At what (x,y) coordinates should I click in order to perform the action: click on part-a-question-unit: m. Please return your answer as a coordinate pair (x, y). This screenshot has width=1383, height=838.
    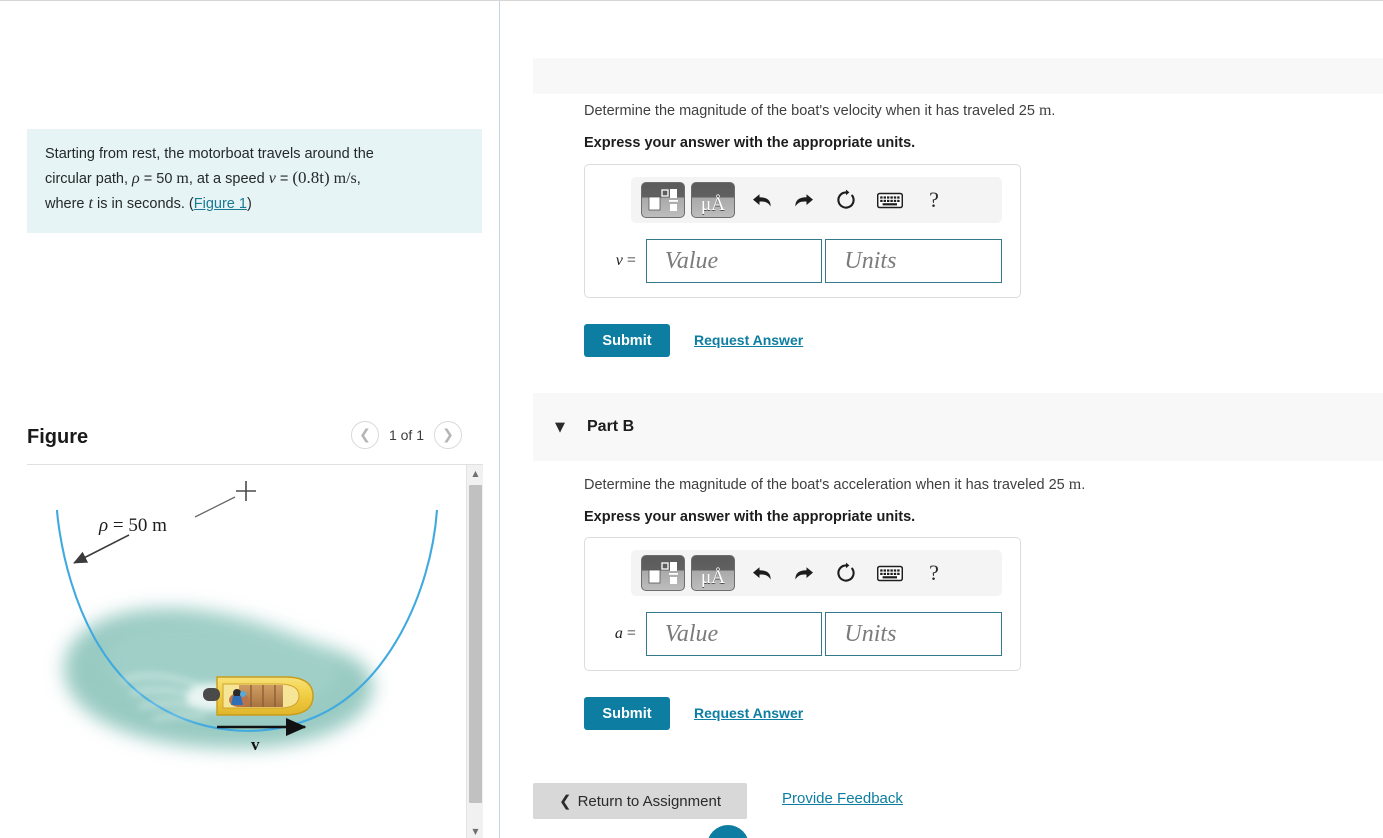
    Looking at the image, I should click on (1045, 110).